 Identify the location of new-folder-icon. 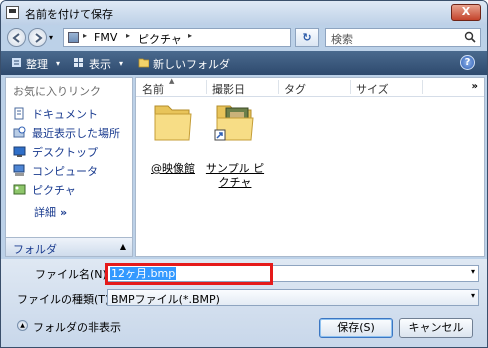
(143, 63).